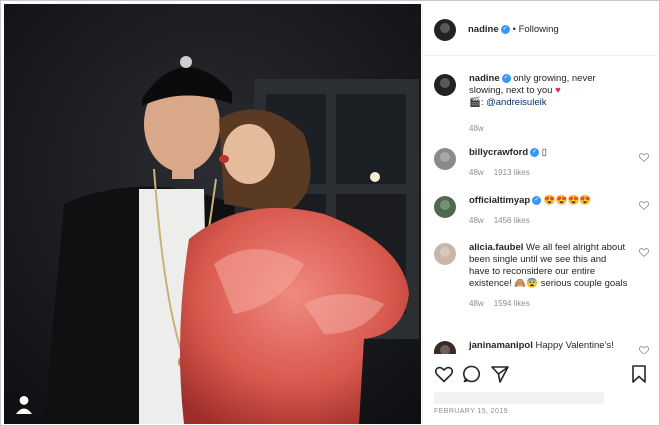  What do you see at coordinates (574, 345) in the screenshot?
I see `comment-text: Happy Valentine's!` at bounding box center [574, 345].